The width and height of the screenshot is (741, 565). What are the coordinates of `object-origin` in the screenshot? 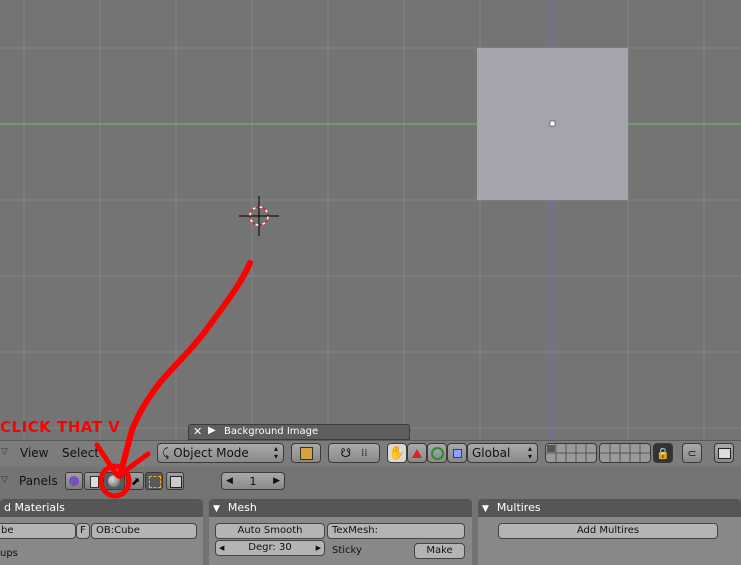 It's located at (552, 123).